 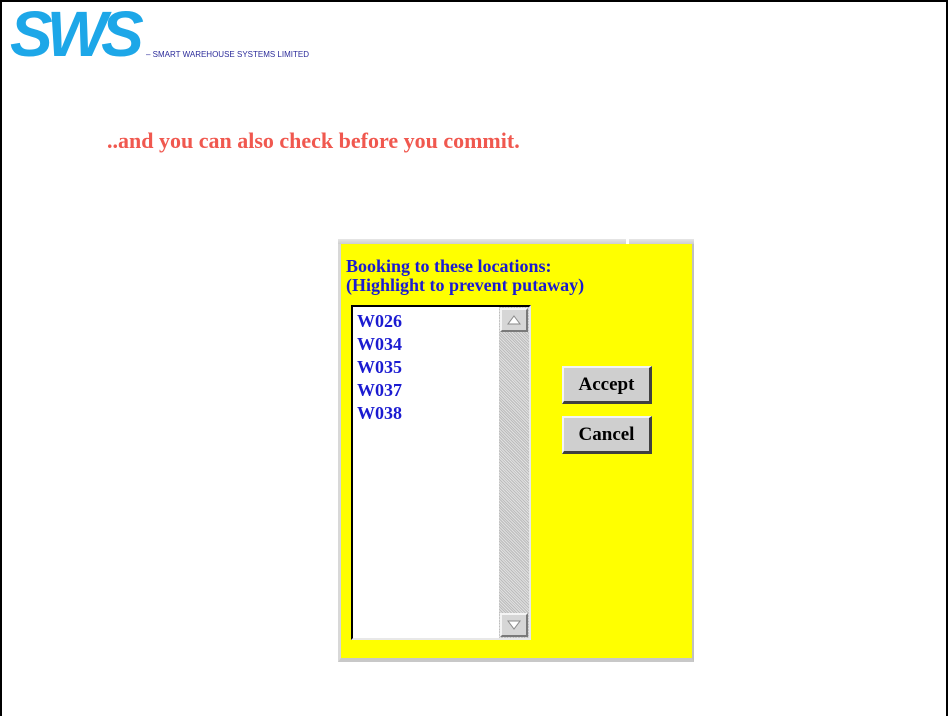 I want to click on triangle-up-icon, so click(x=514, y=320).